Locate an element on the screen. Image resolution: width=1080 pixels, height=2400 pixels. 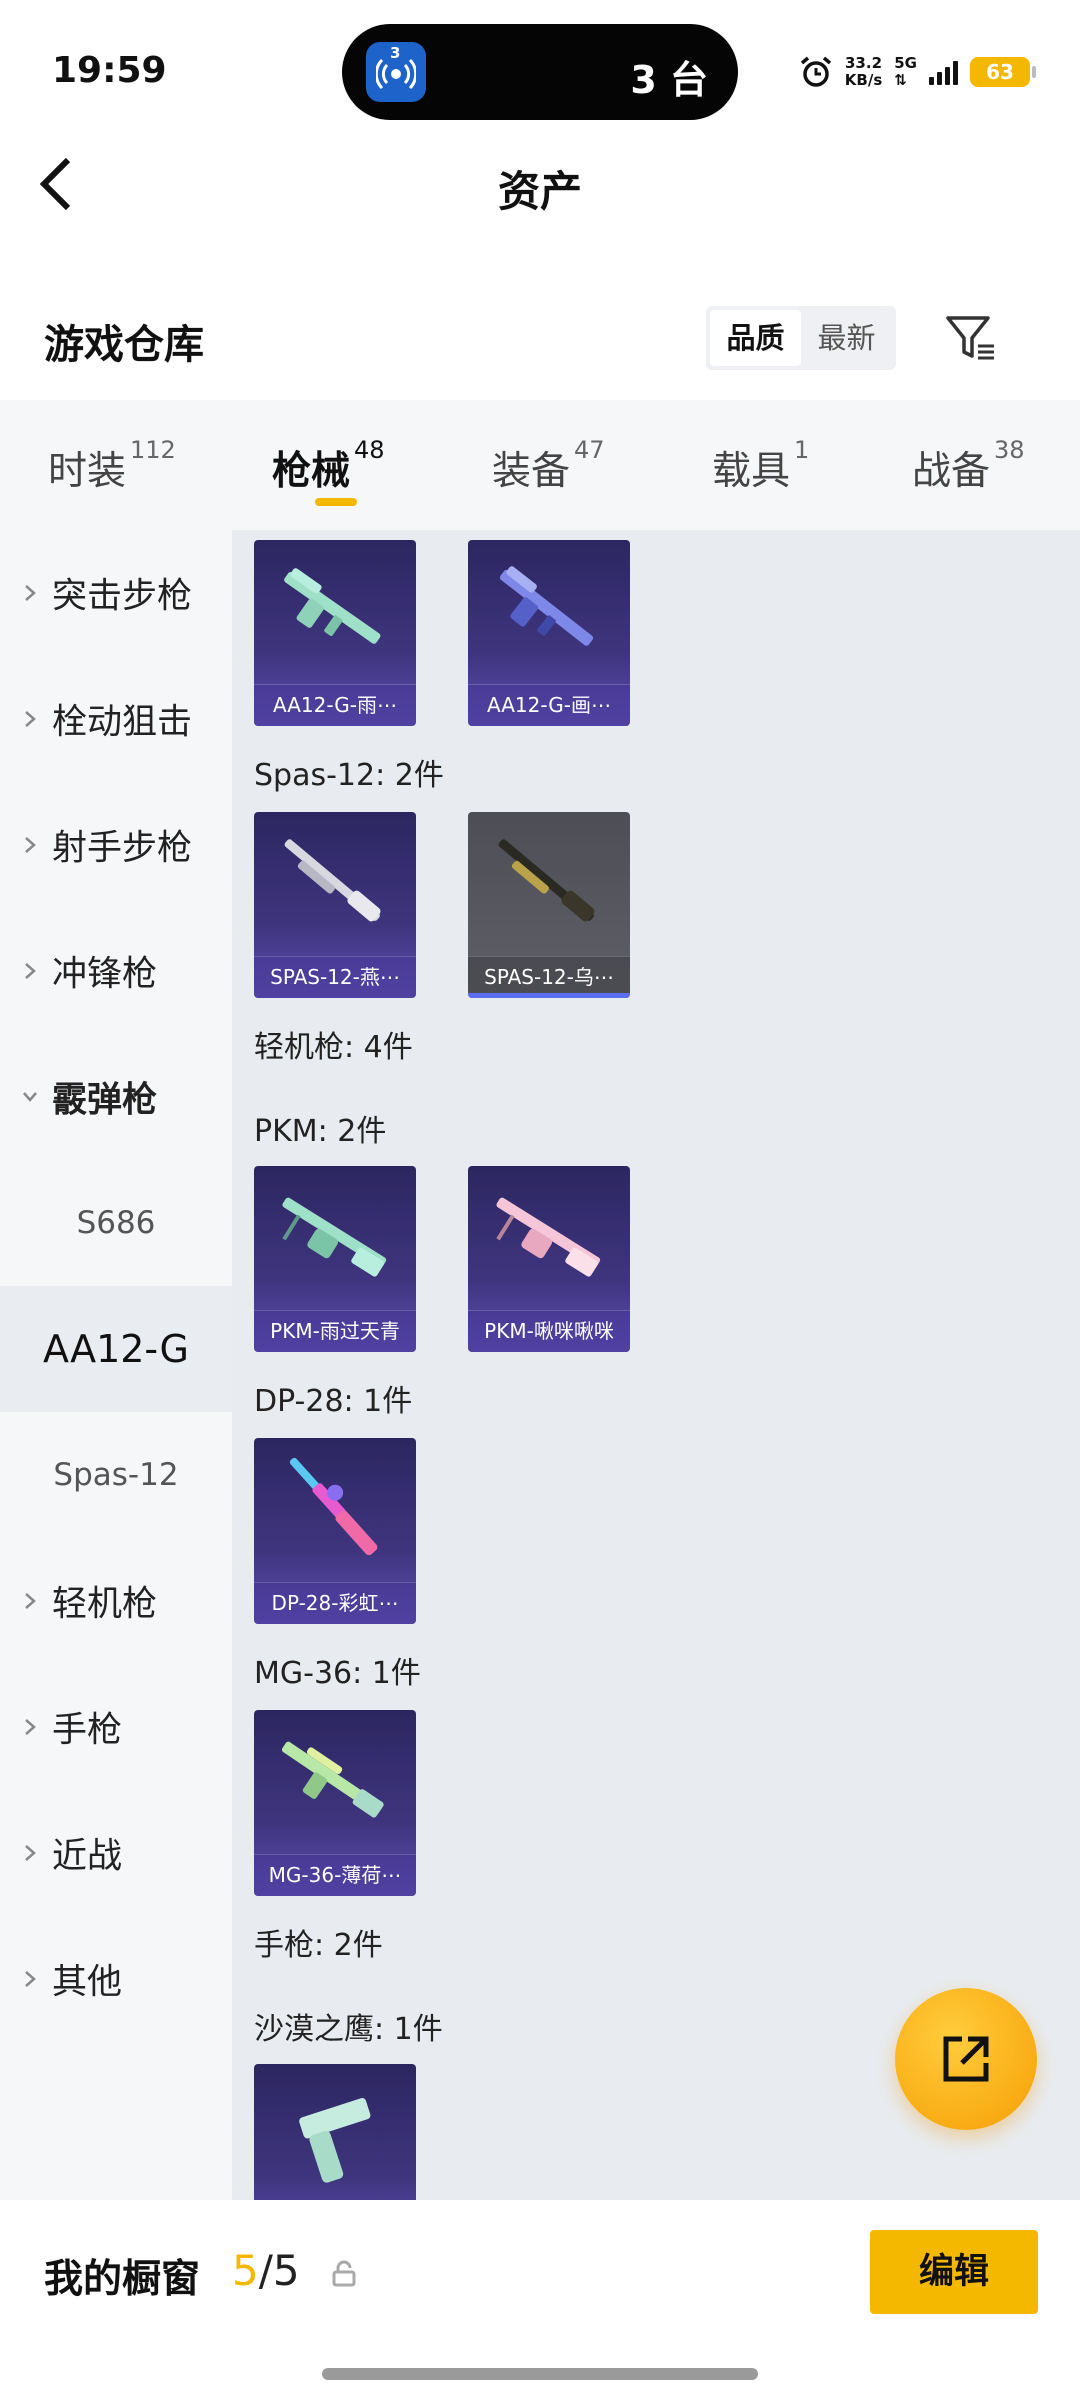
data-arrows-icon: ⇅ is located at coordinates (900, 80).